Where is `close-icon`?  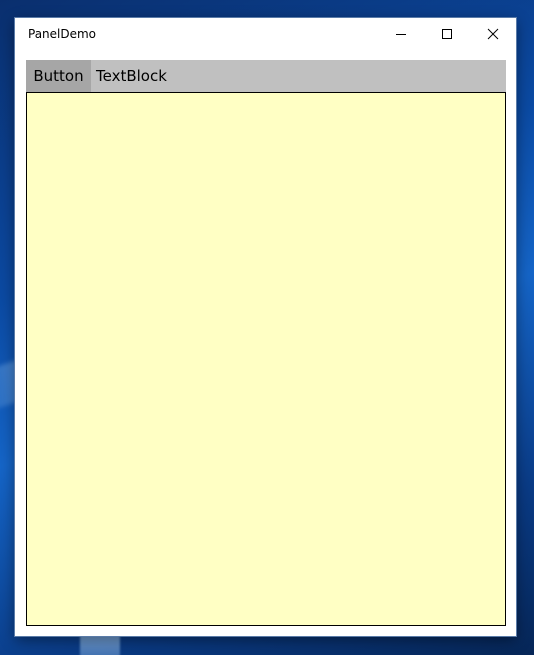 close-icon is located at coordinates (493, 34).